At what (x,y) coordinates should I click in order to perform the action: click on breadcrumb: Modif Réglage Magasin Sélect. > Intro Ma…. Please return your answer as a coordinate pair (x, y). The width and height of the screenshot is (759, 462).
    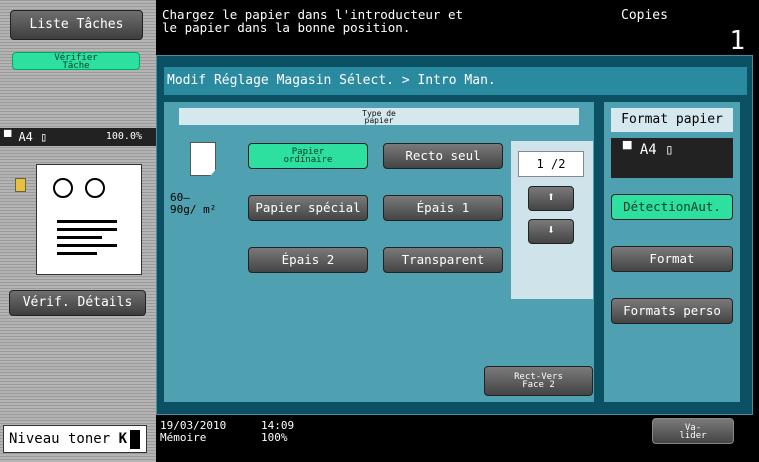
    Looking at the image, I should click on (455, 81).